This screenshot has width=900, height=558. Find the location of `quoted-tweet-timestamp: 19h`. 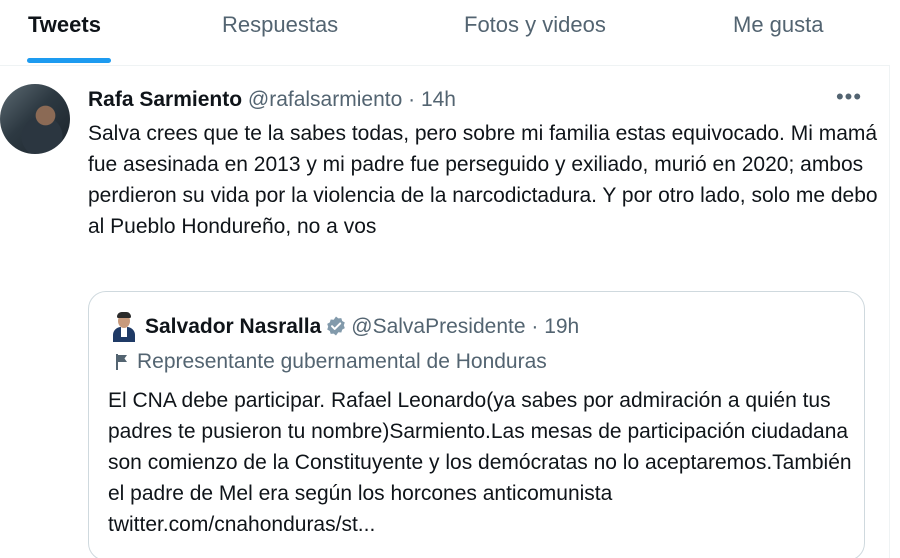

quoted-tweet-timestamp: 19h is located at coordinates (561, 326).